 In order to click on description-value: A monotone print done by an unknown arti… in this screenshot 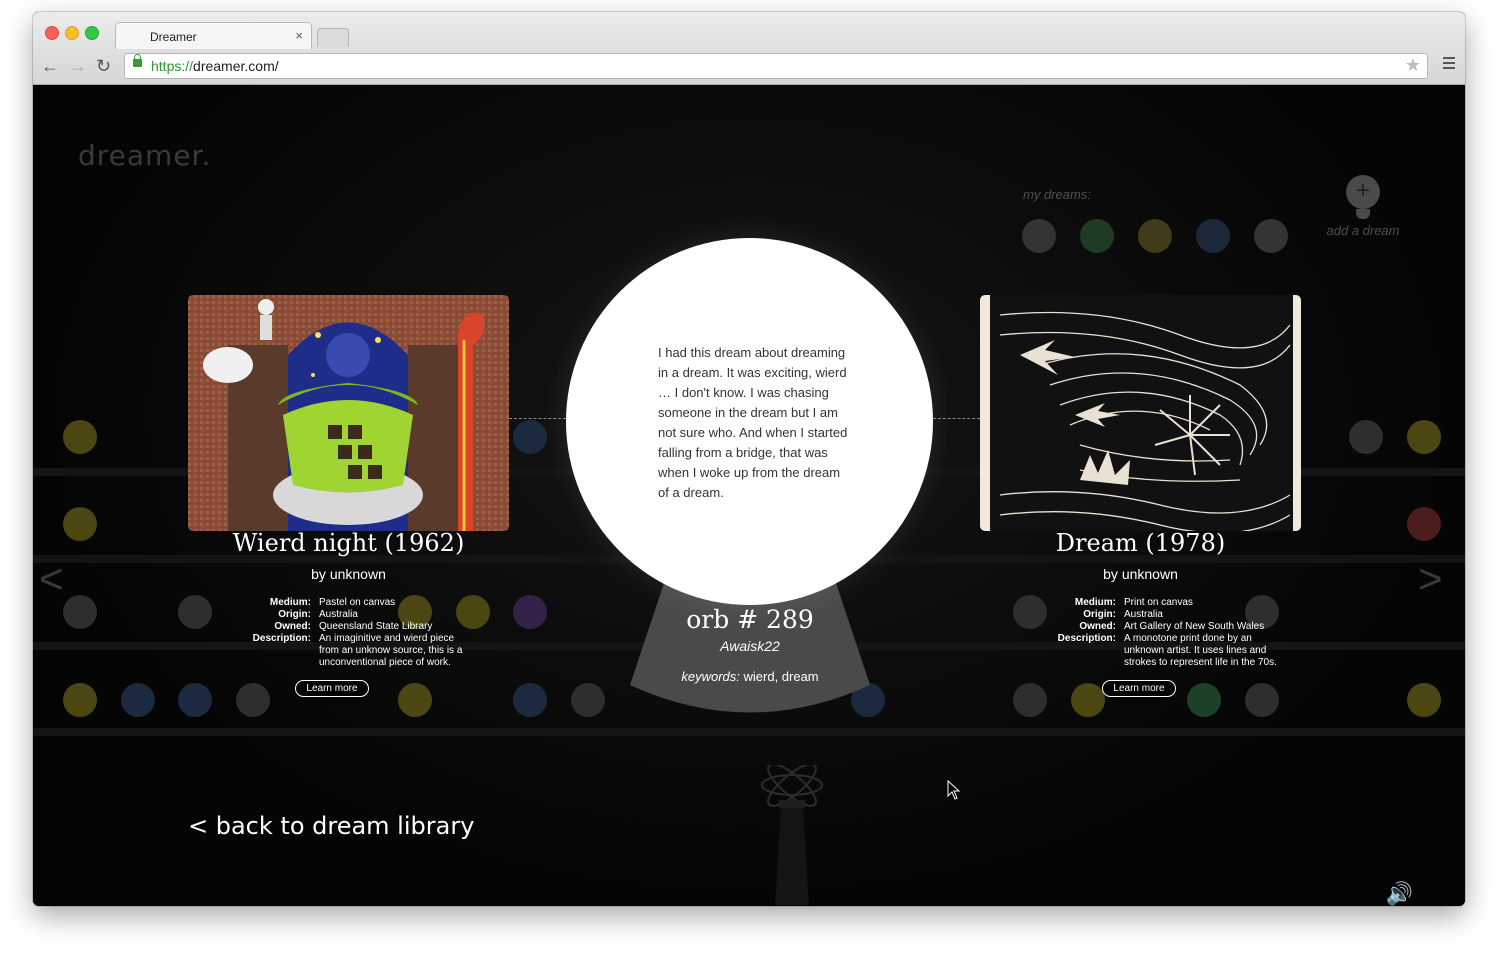, I will do `click(1200, 650)`.